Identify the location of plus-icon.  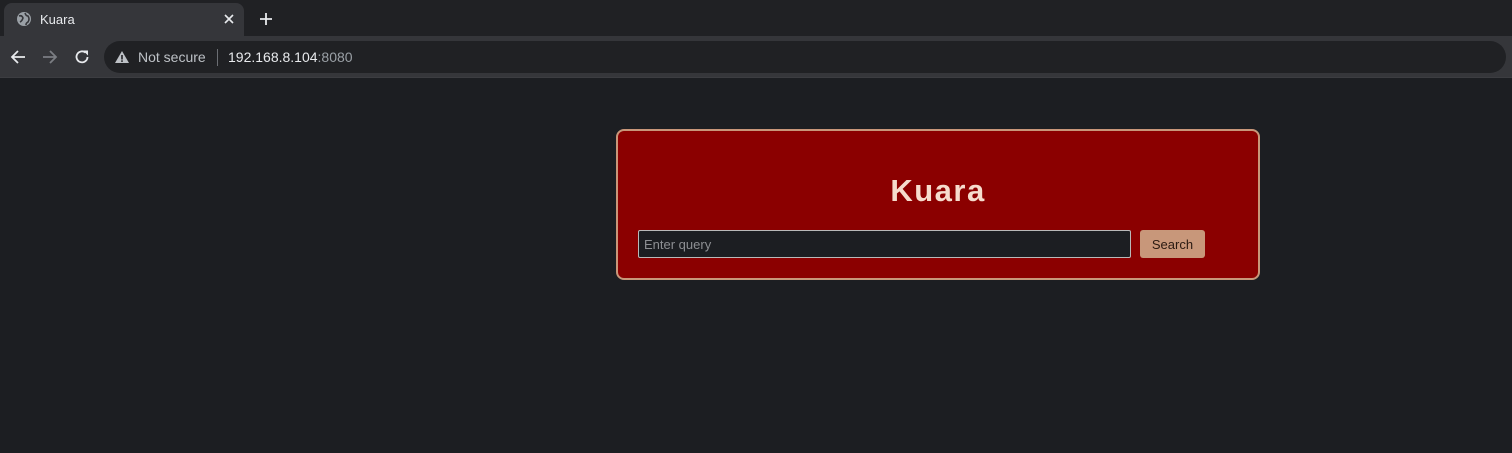
(266, 19).